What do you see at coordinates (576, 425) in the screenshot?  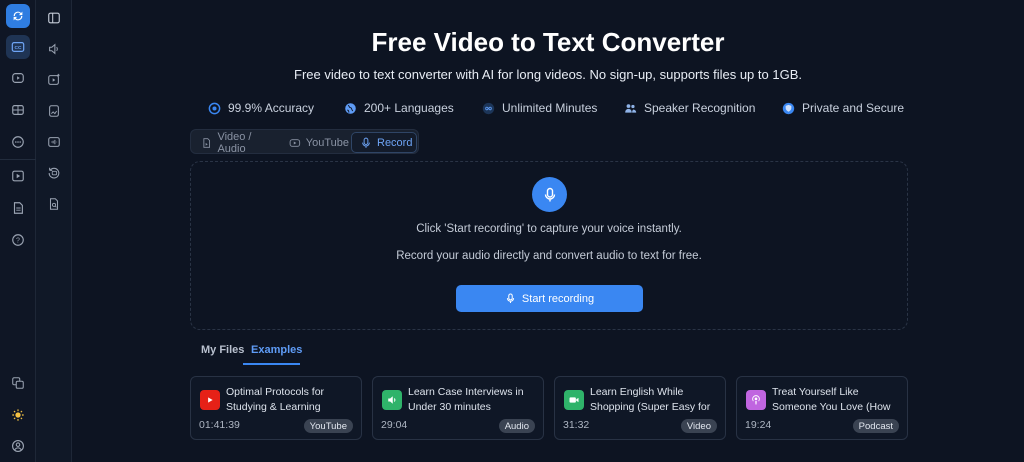 I see `example-duration: 31:32` at bounding box center [576, 425].